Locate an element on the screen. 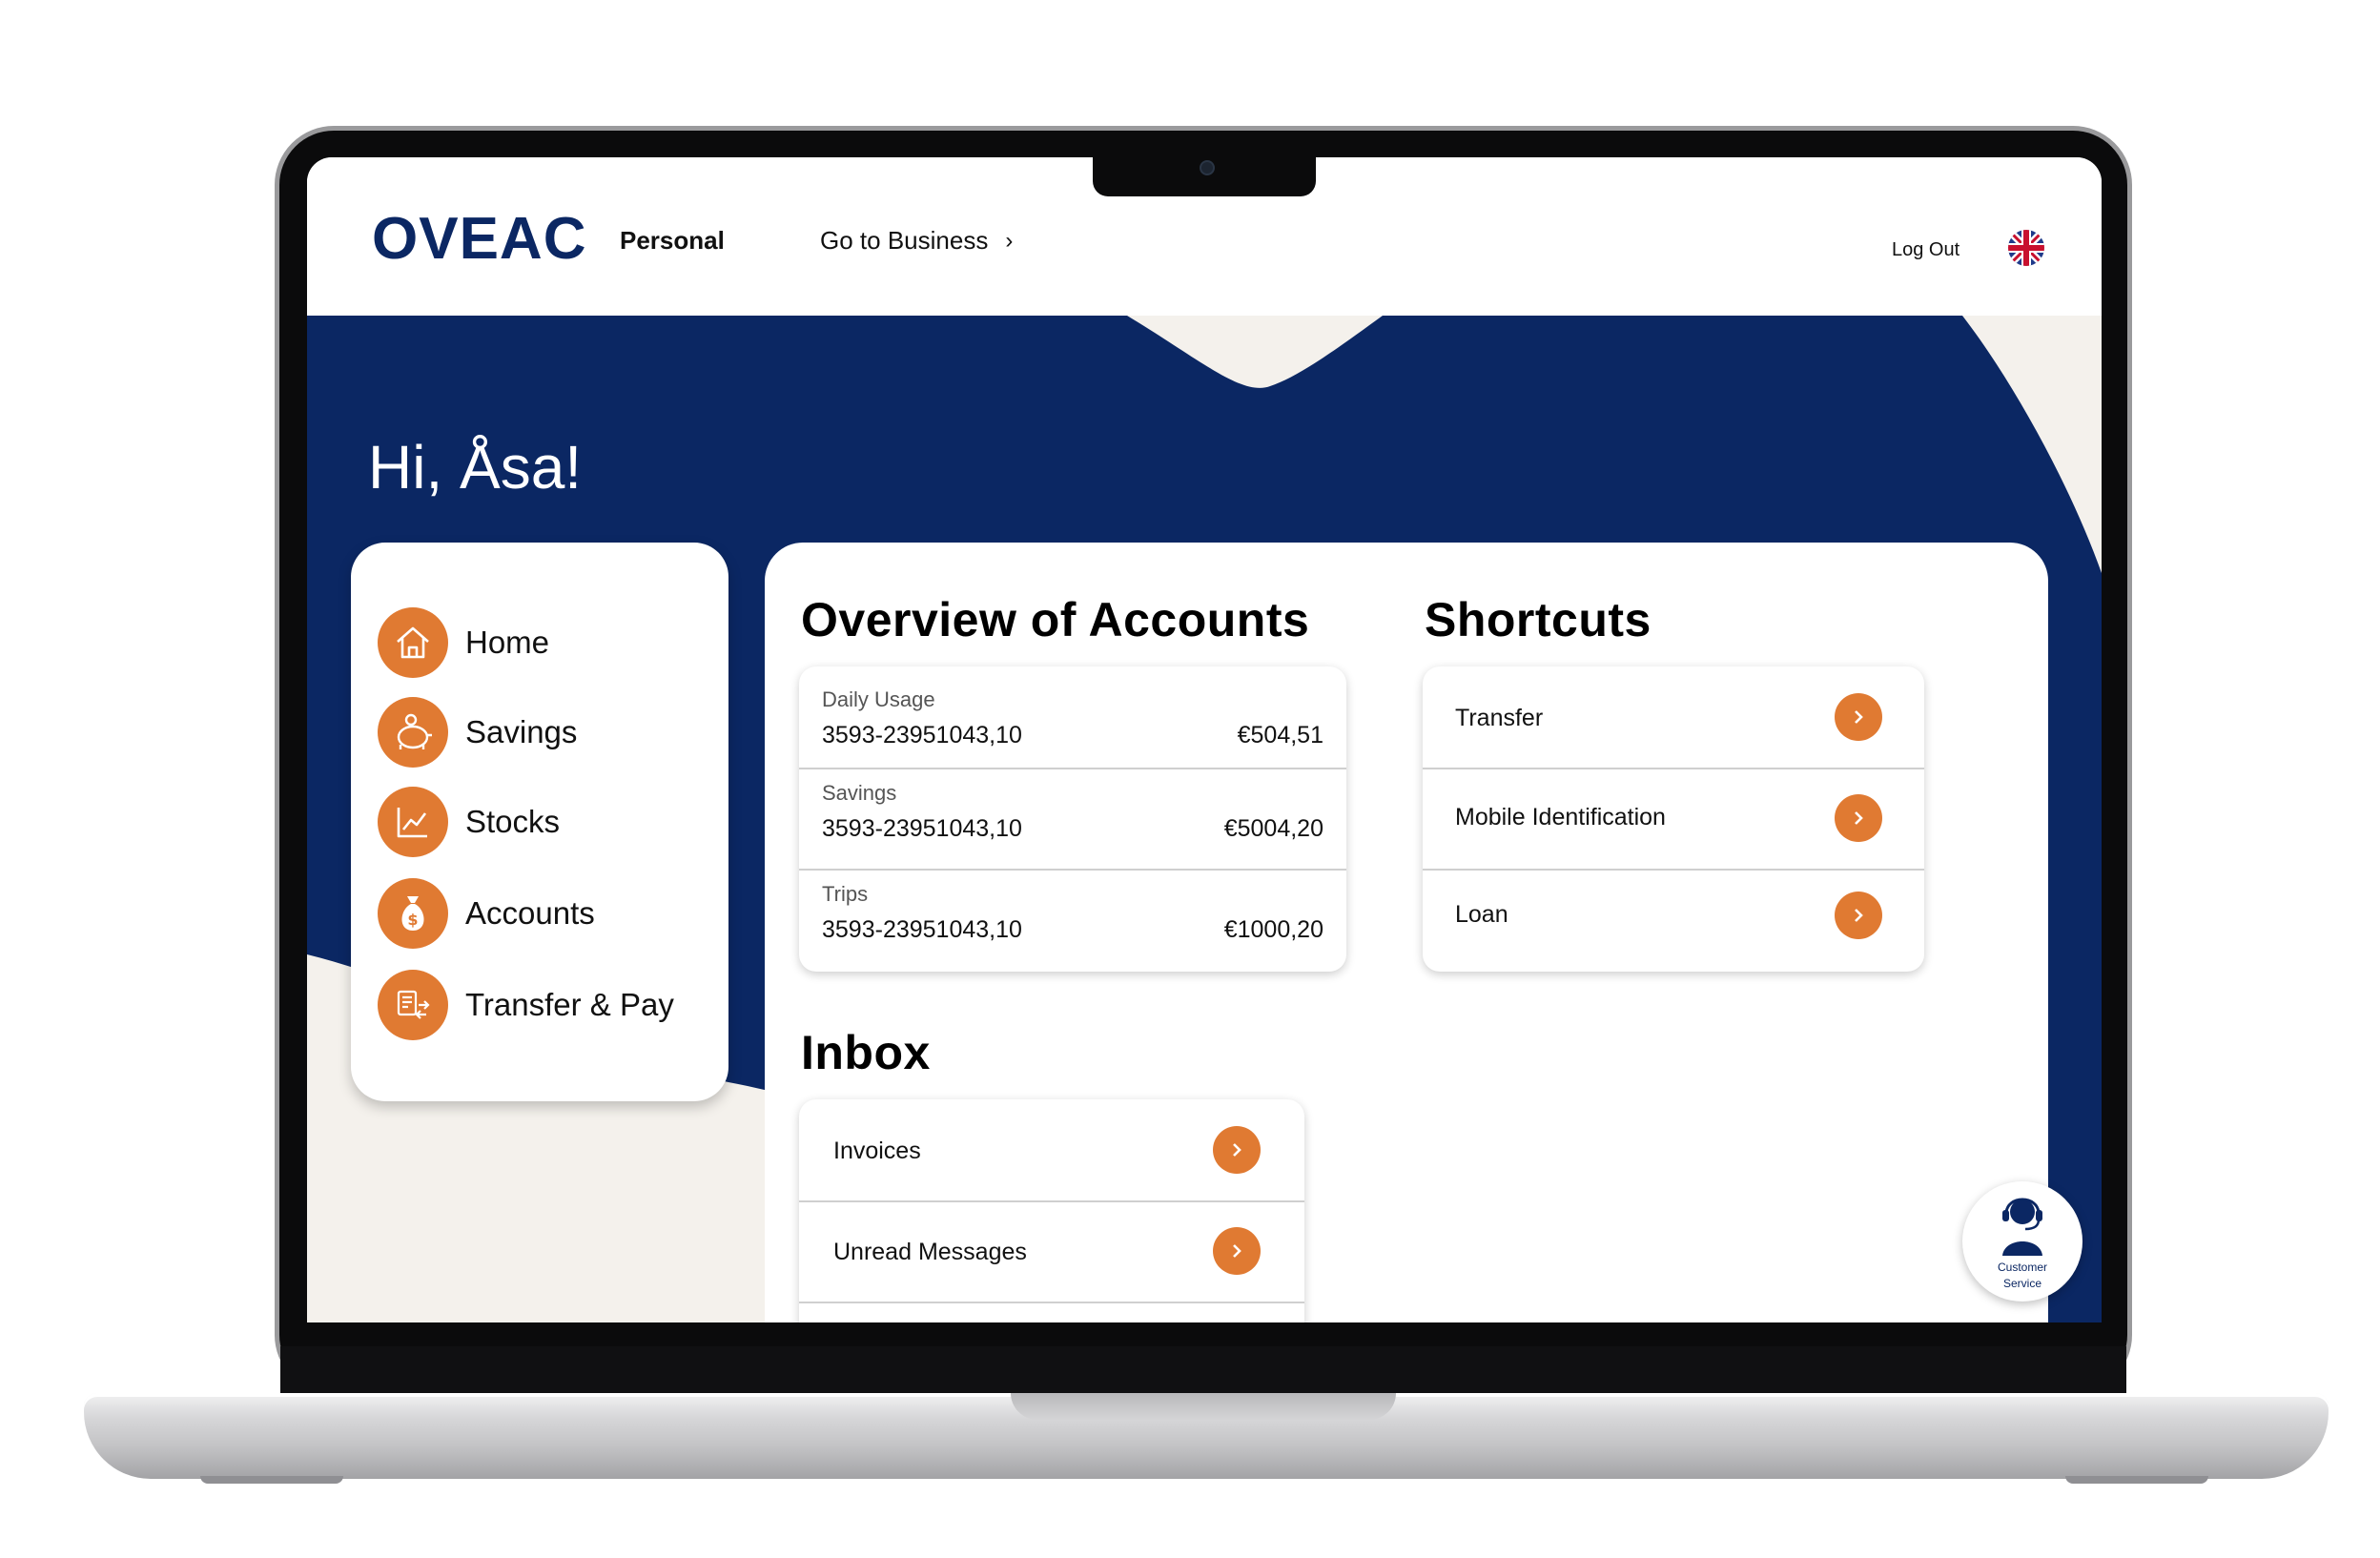 The width and height of the screenshot is (2380, 1558). inbox-label: Unread Messages is located at coordinates (930, 1252).